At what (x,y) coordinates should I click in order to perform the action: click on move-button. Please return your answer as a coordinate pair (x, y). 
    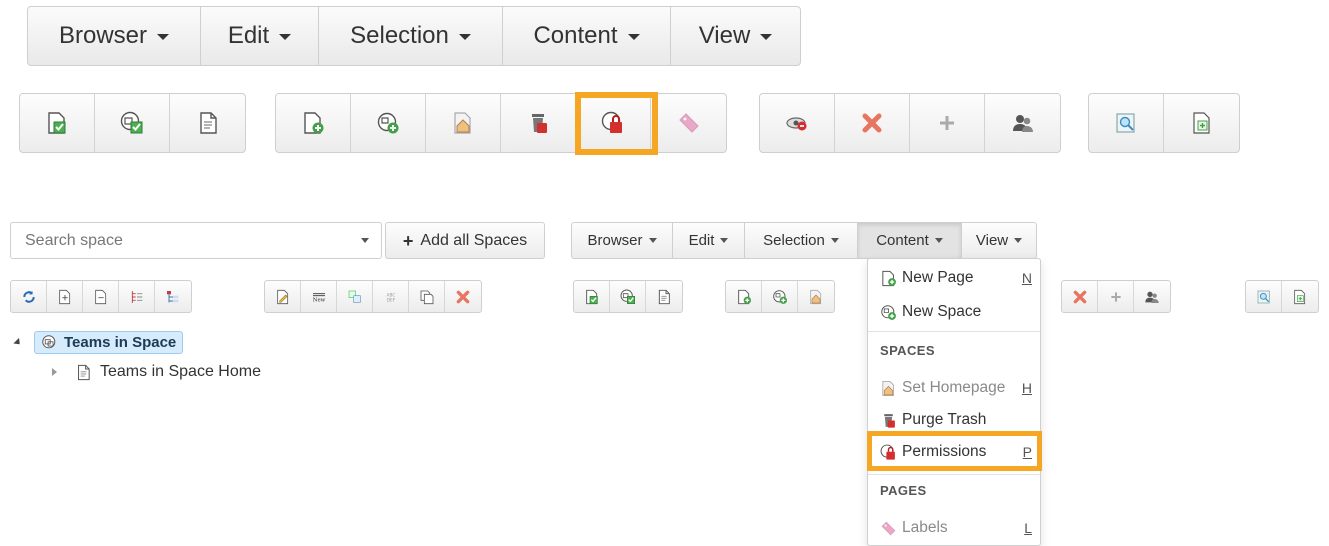
    Looking at the image, I should click on (355, 296).